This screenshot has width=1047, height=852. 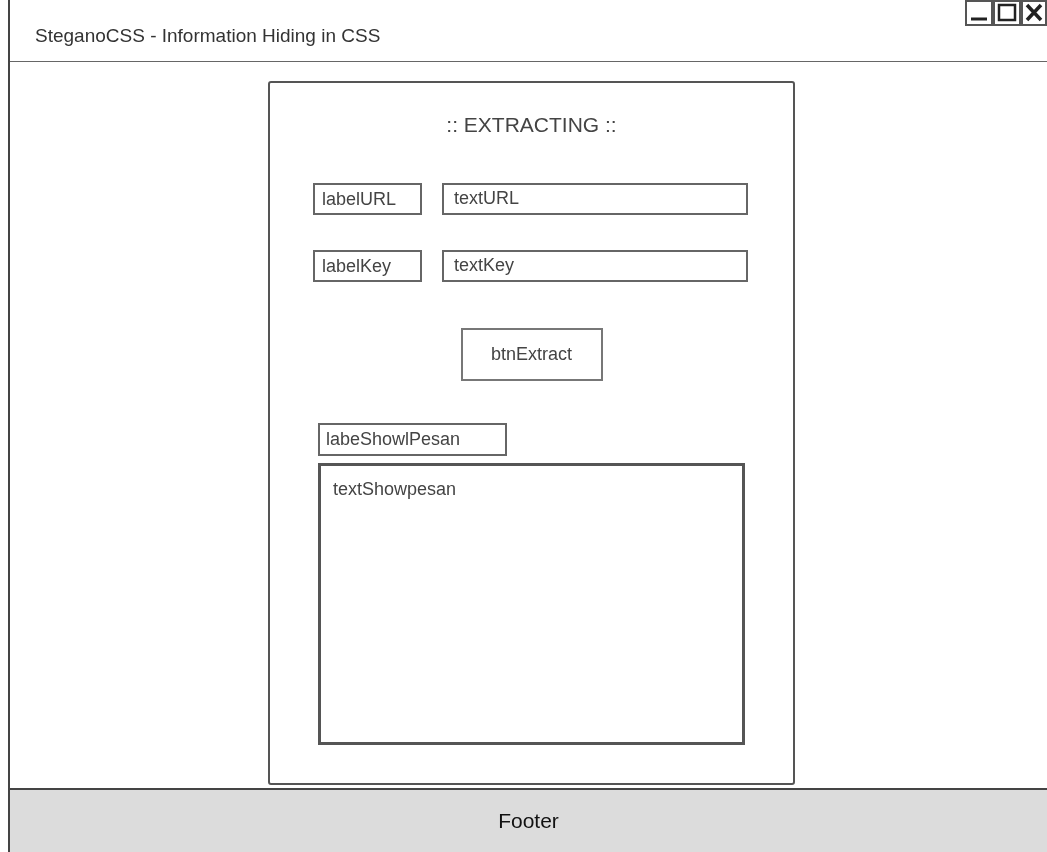 I want to click on input-field: textURL, so click(x=595, y=198).